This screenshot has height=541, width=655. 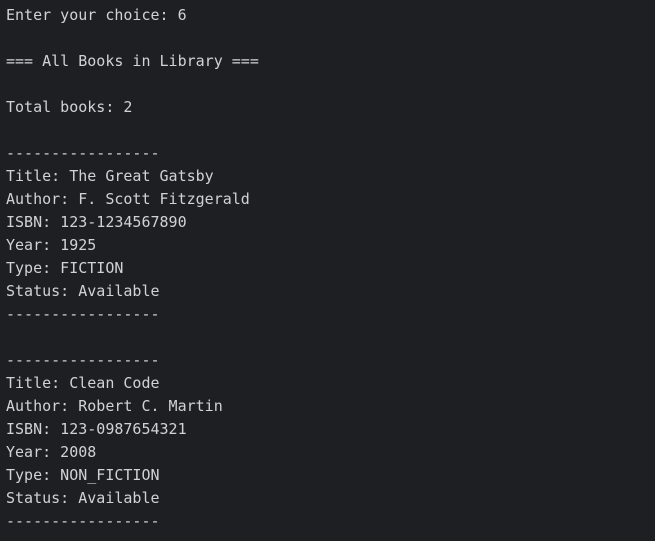 I want to click on book-title-line: Title: The Great Gatsby, so click(x=110, y=176).